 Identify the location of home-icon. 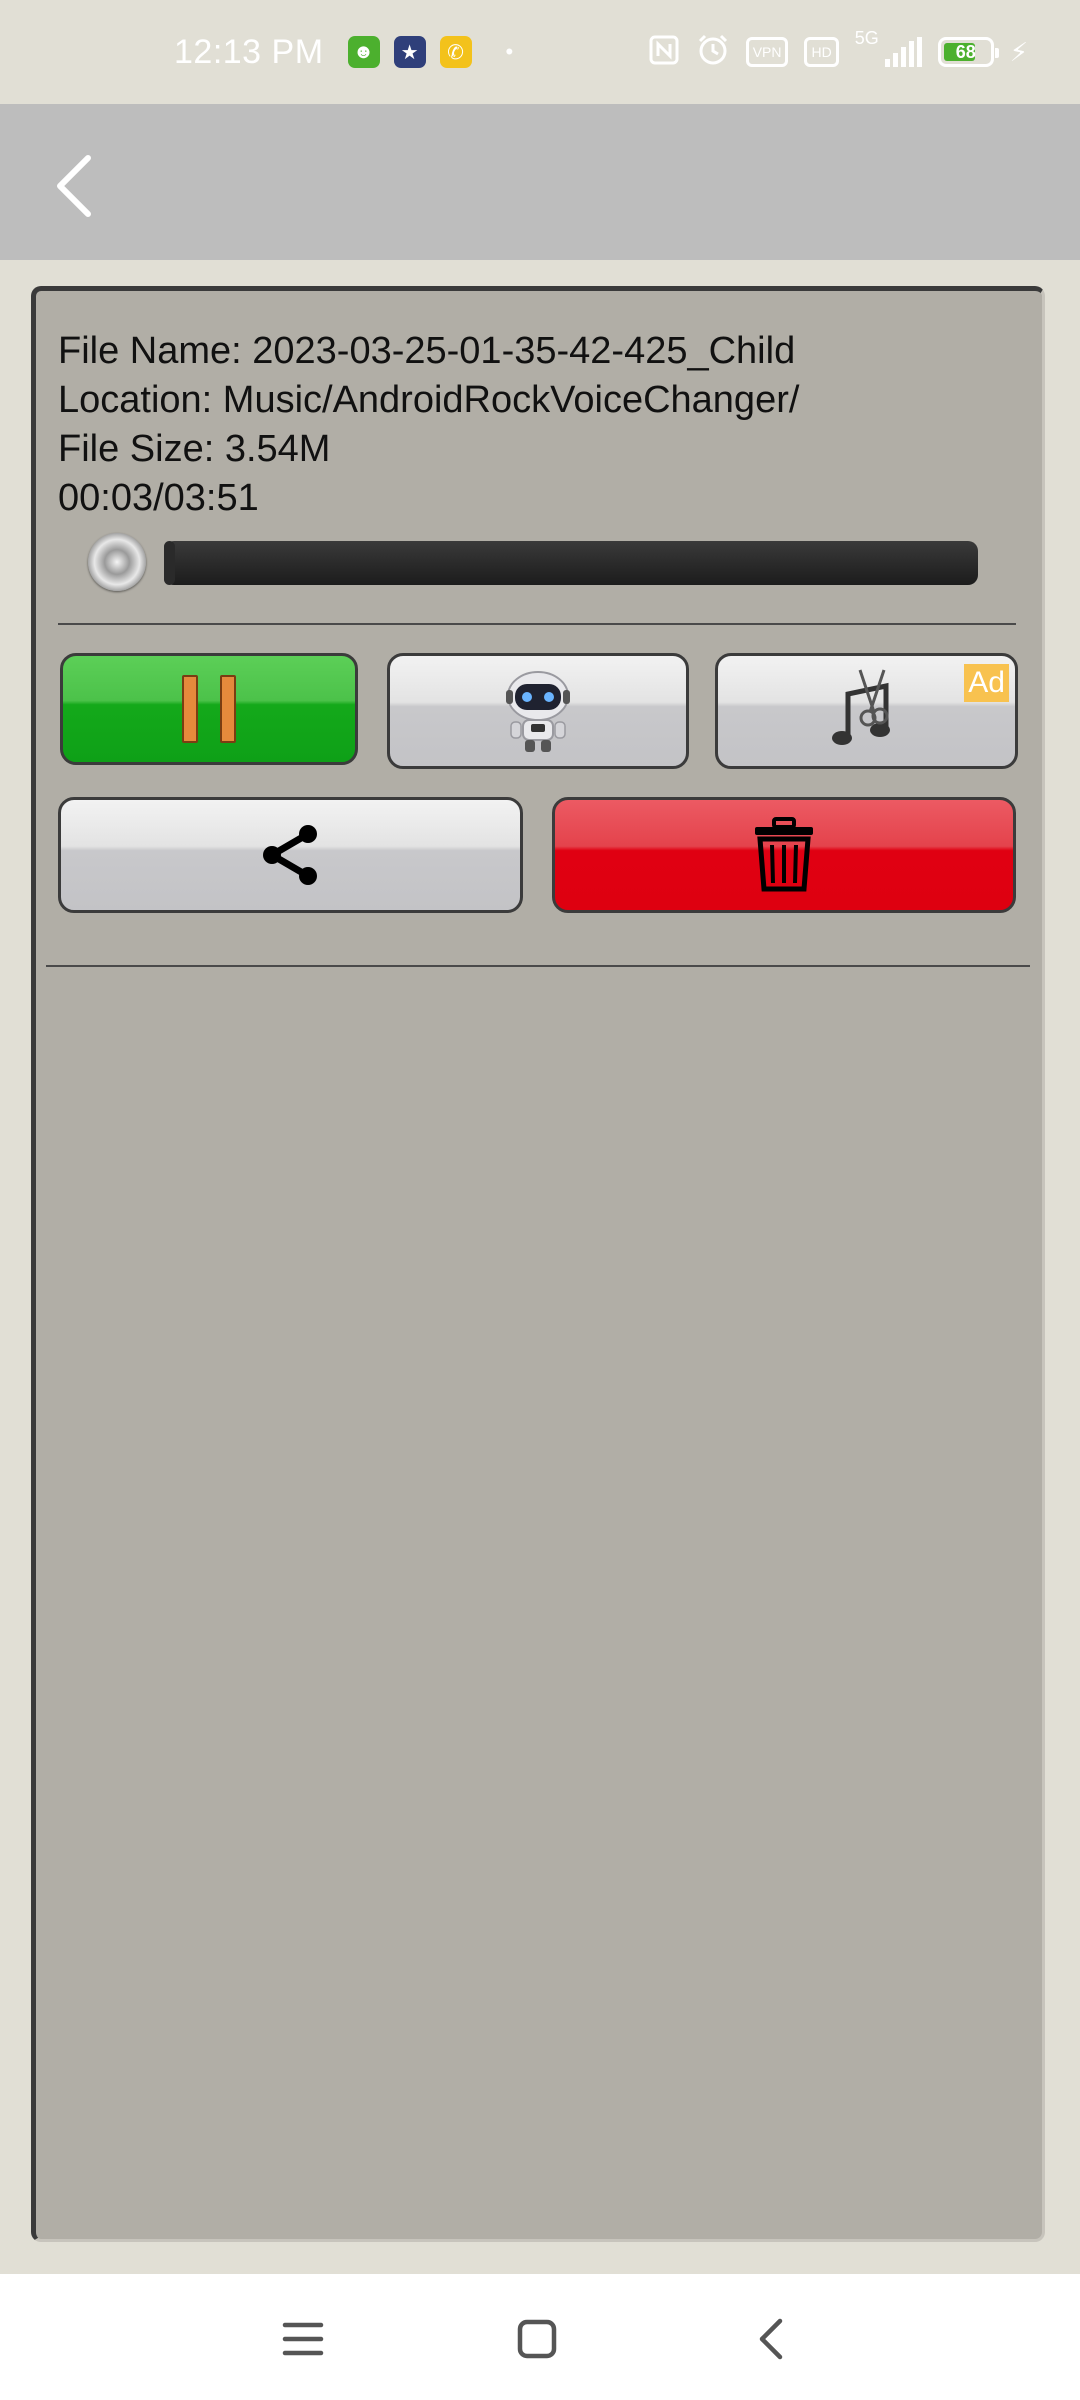
(537, 2339).